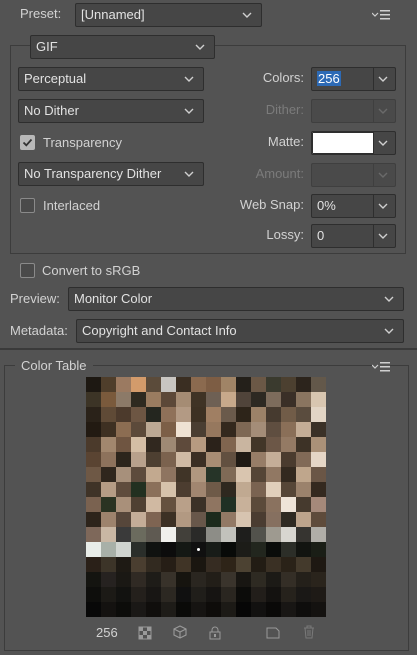  I want to click on transparency-dither-dropdown: No Transparency Dither, so click(111, 174).